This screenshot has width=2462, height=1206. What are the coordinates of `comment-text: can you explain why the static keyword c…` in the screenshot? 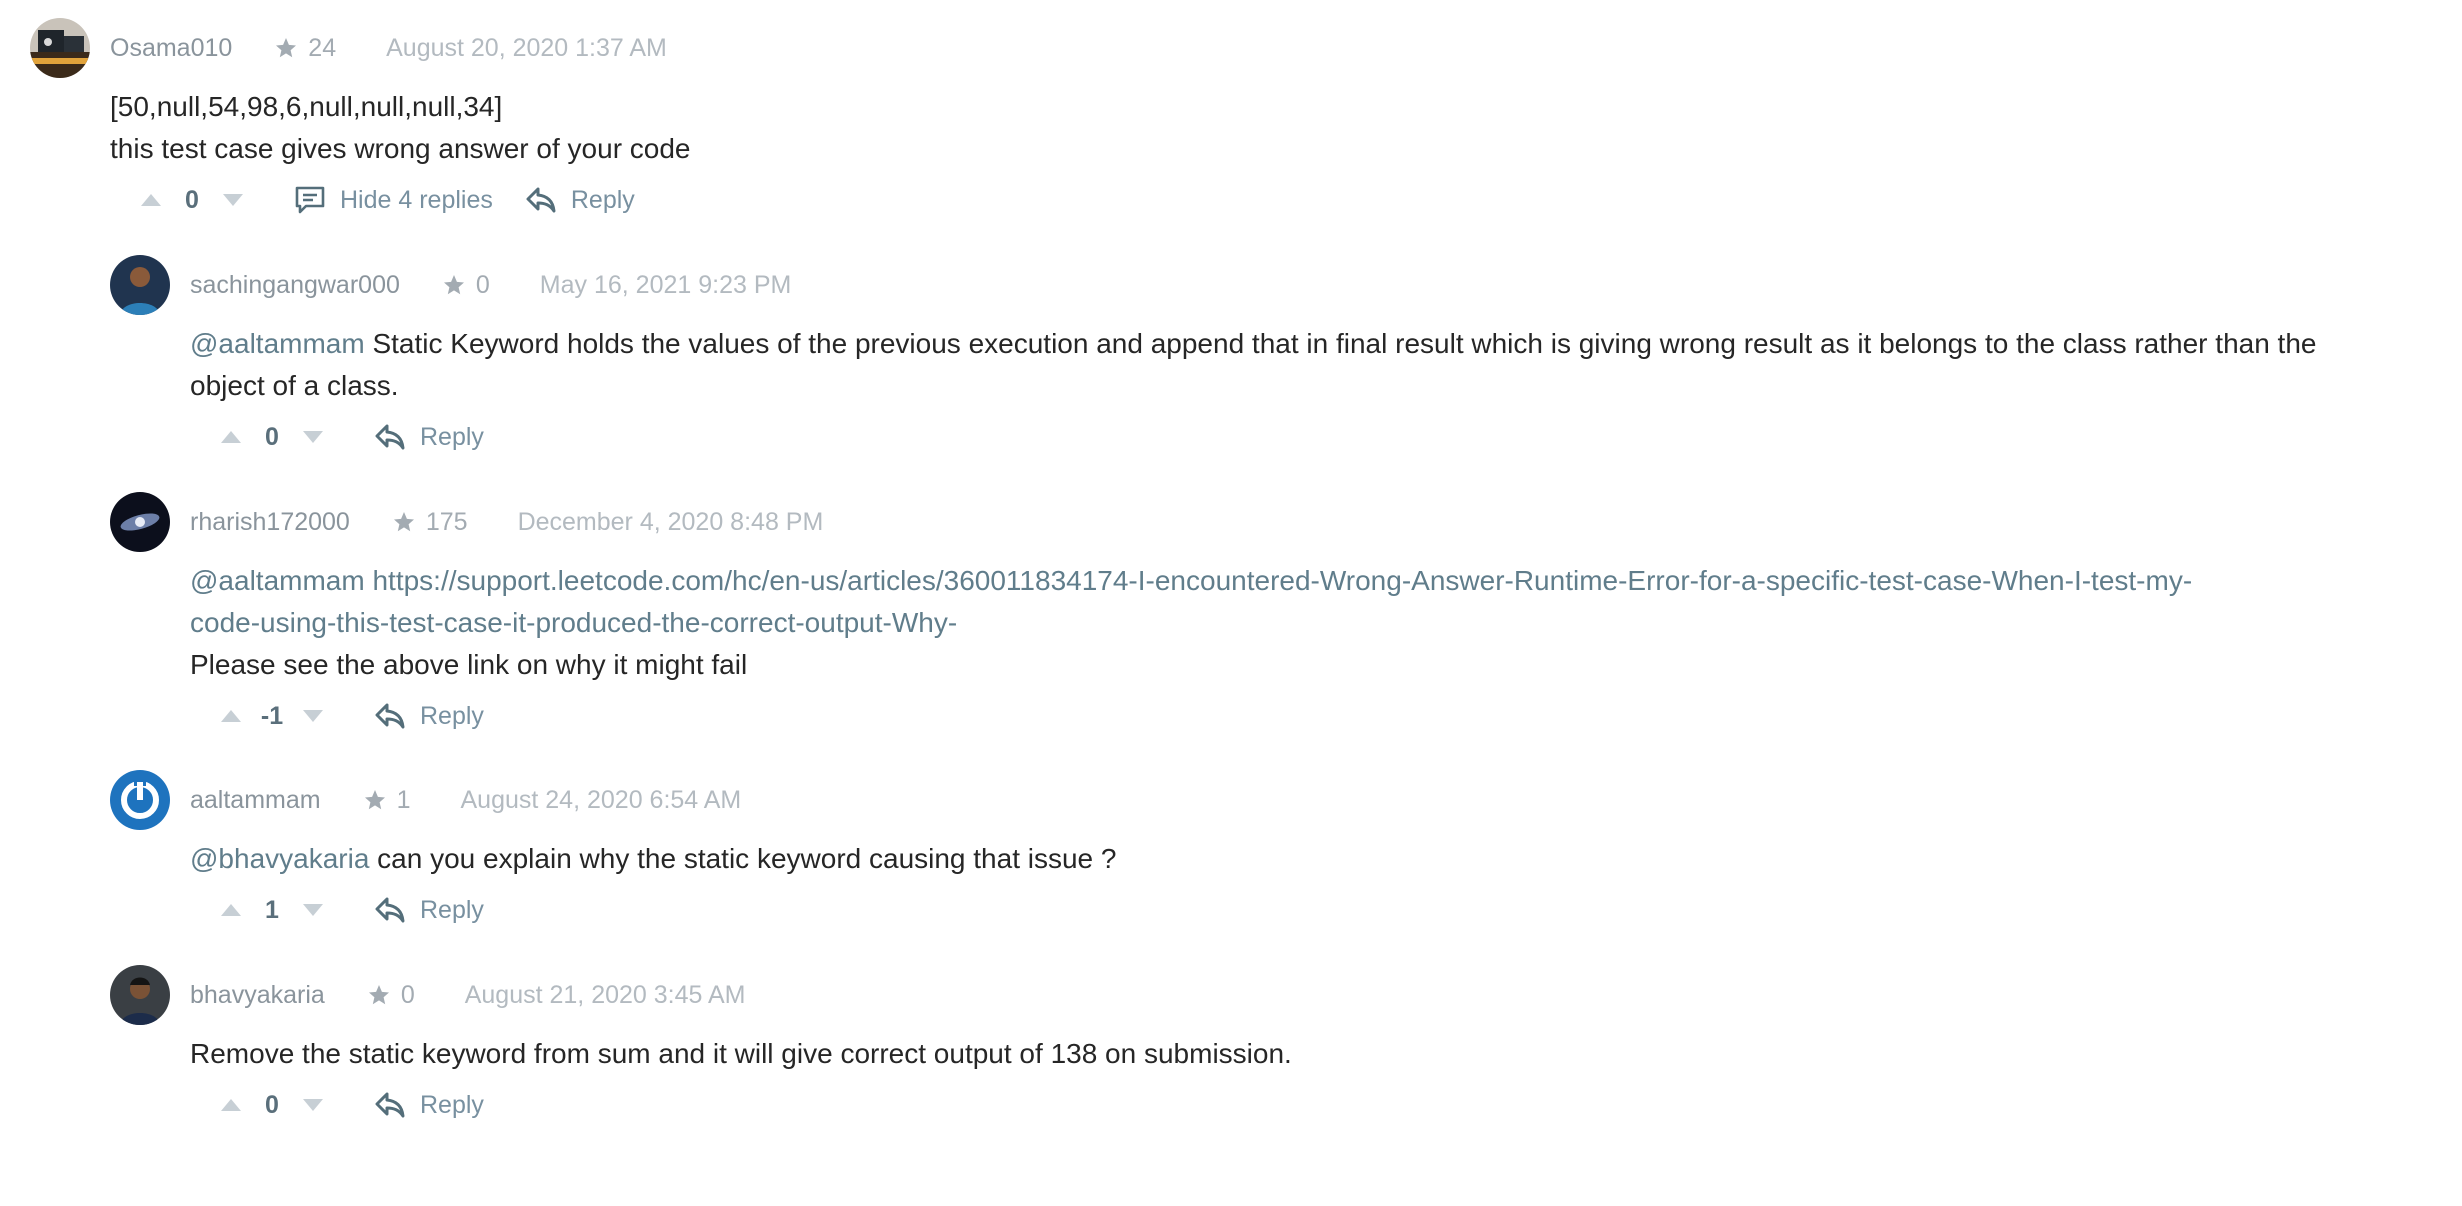 It's located at (743, 858).